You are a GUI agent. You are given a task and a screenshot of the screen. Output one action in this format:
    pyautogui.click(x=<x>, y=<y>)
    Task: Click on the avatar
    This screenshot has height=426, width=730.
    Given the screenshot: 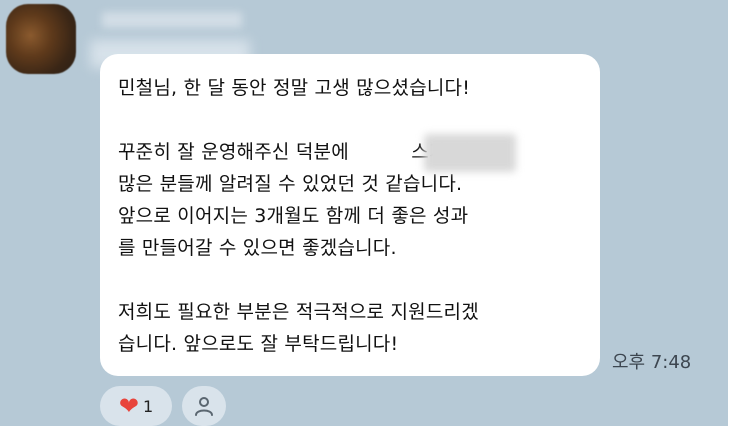 What is the action you would take?
    pyautogui.click(x=41, y=39)
    